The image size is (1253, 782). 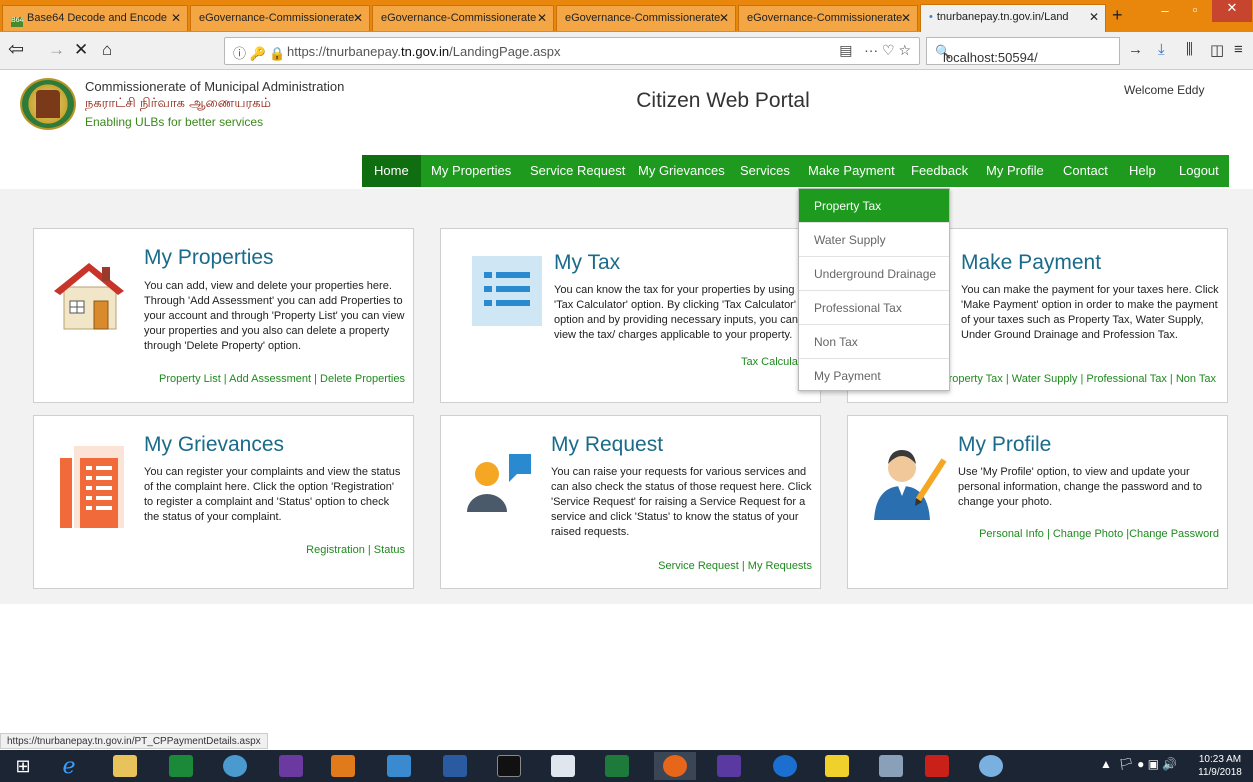 What do you see at coordinates (563, 766) in the screenshot?
I see `file-manager-icon` at bounding box center [563, 766].